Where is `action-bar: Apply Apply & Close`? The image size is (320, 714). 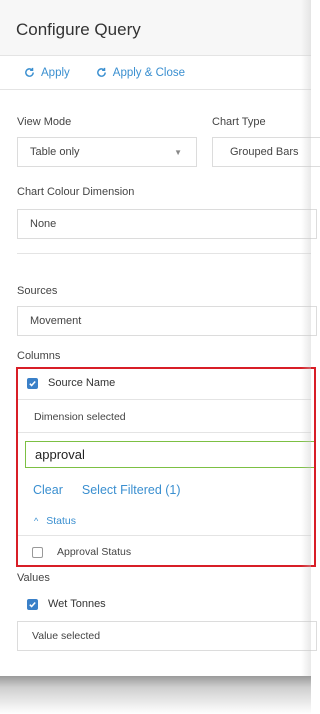
action-bar: Apply Apply & Close is located at coordinates (155, 73).